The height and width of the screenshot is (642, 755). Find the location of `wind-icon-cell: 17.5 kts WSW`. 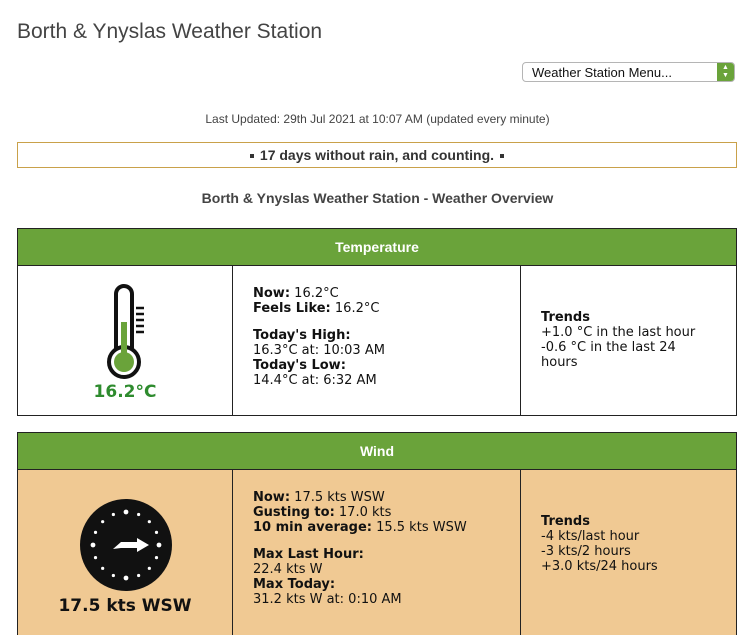

wind-icon-cell: 17.5 kts WSW is located at coordinates (125, 552).